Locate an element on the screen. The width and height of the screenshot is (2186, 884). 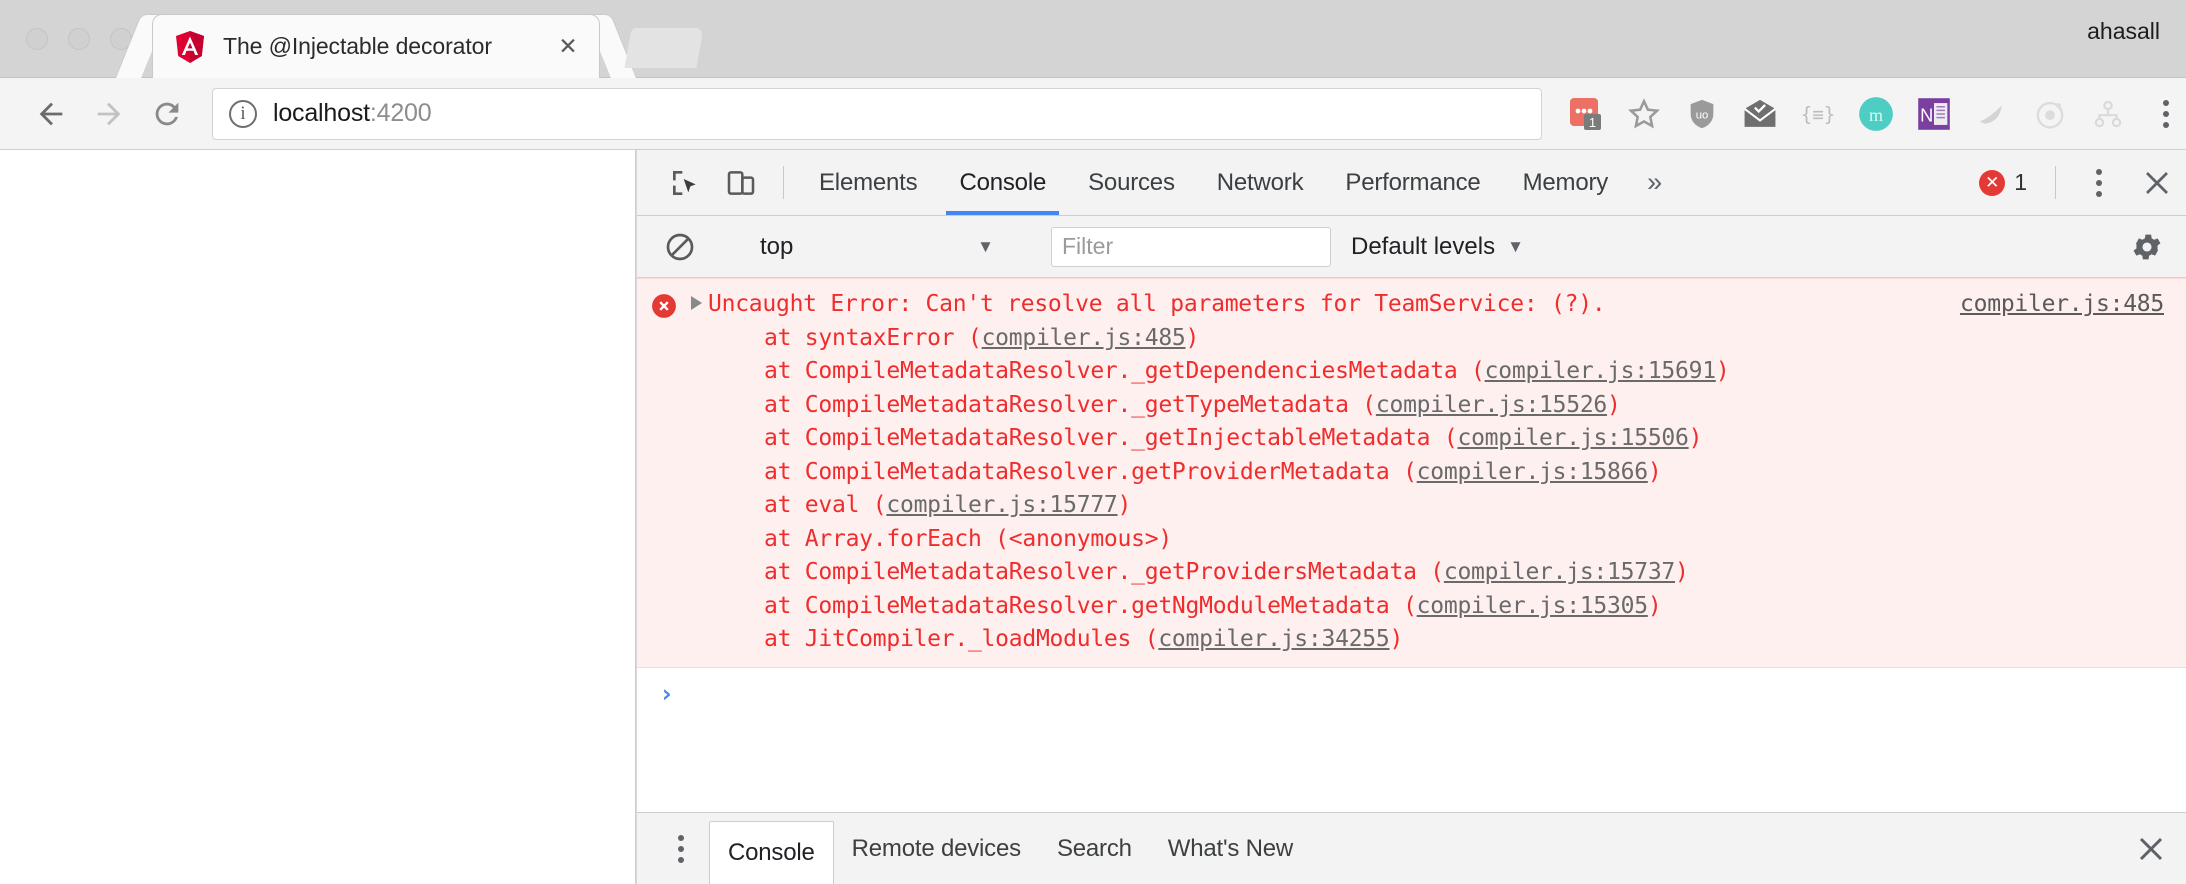
stack-frame-link: compiler.js:15305 is located at coordinates (1532, 606).